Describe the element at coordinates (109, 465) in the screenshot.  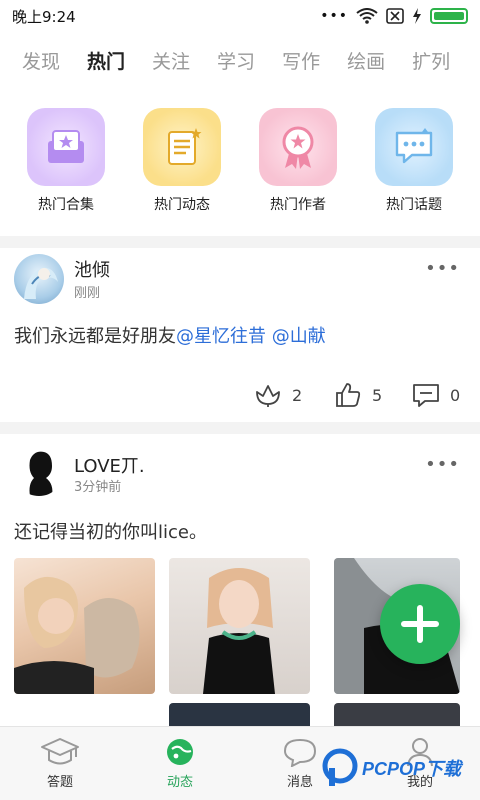
I see `author-name: LOVE丌.` at that location.